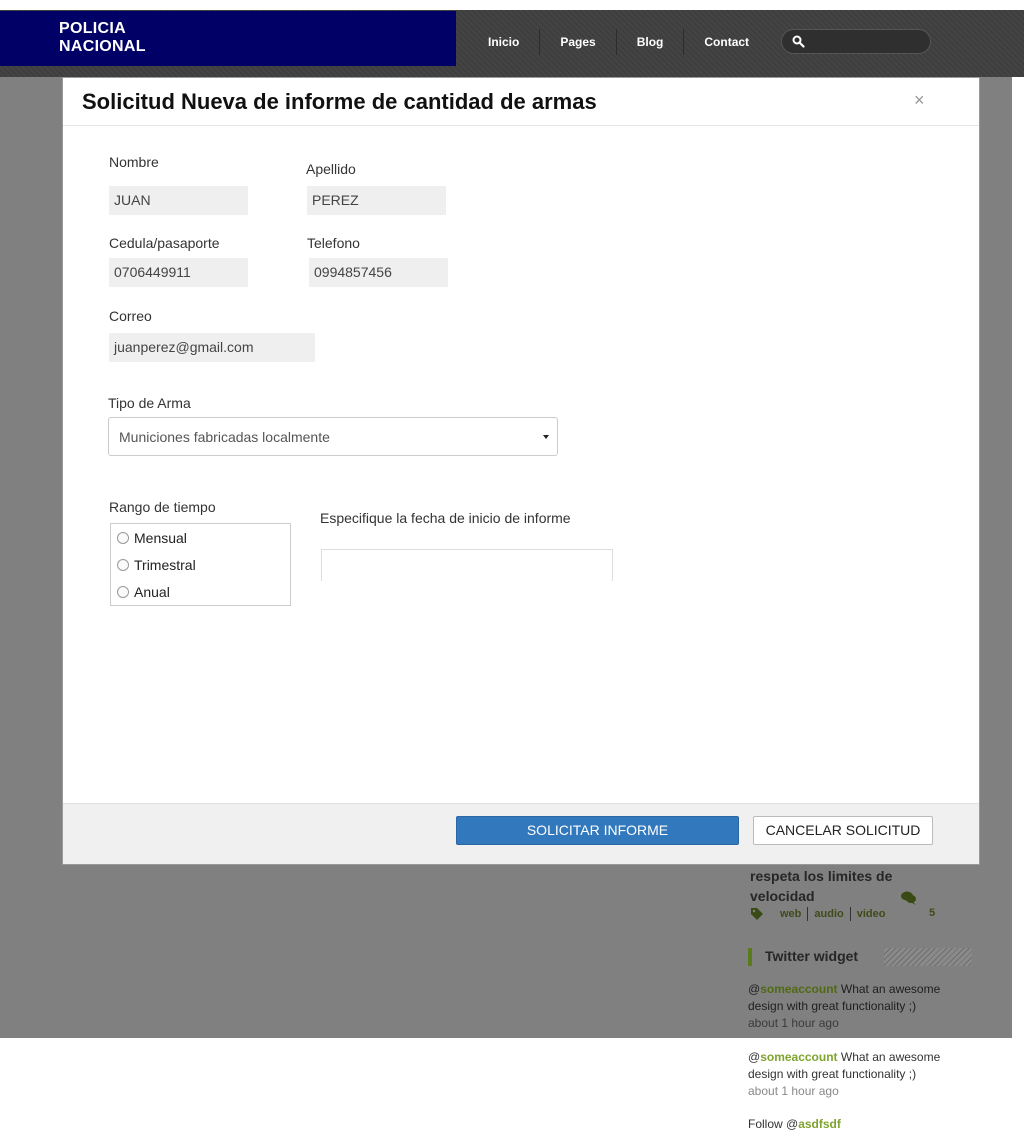 This screenshot has width=1024, height=1132. Describe the element at coordinates (134, 162) in the screenshot. I see `nombre-label: Nombre` at that location.